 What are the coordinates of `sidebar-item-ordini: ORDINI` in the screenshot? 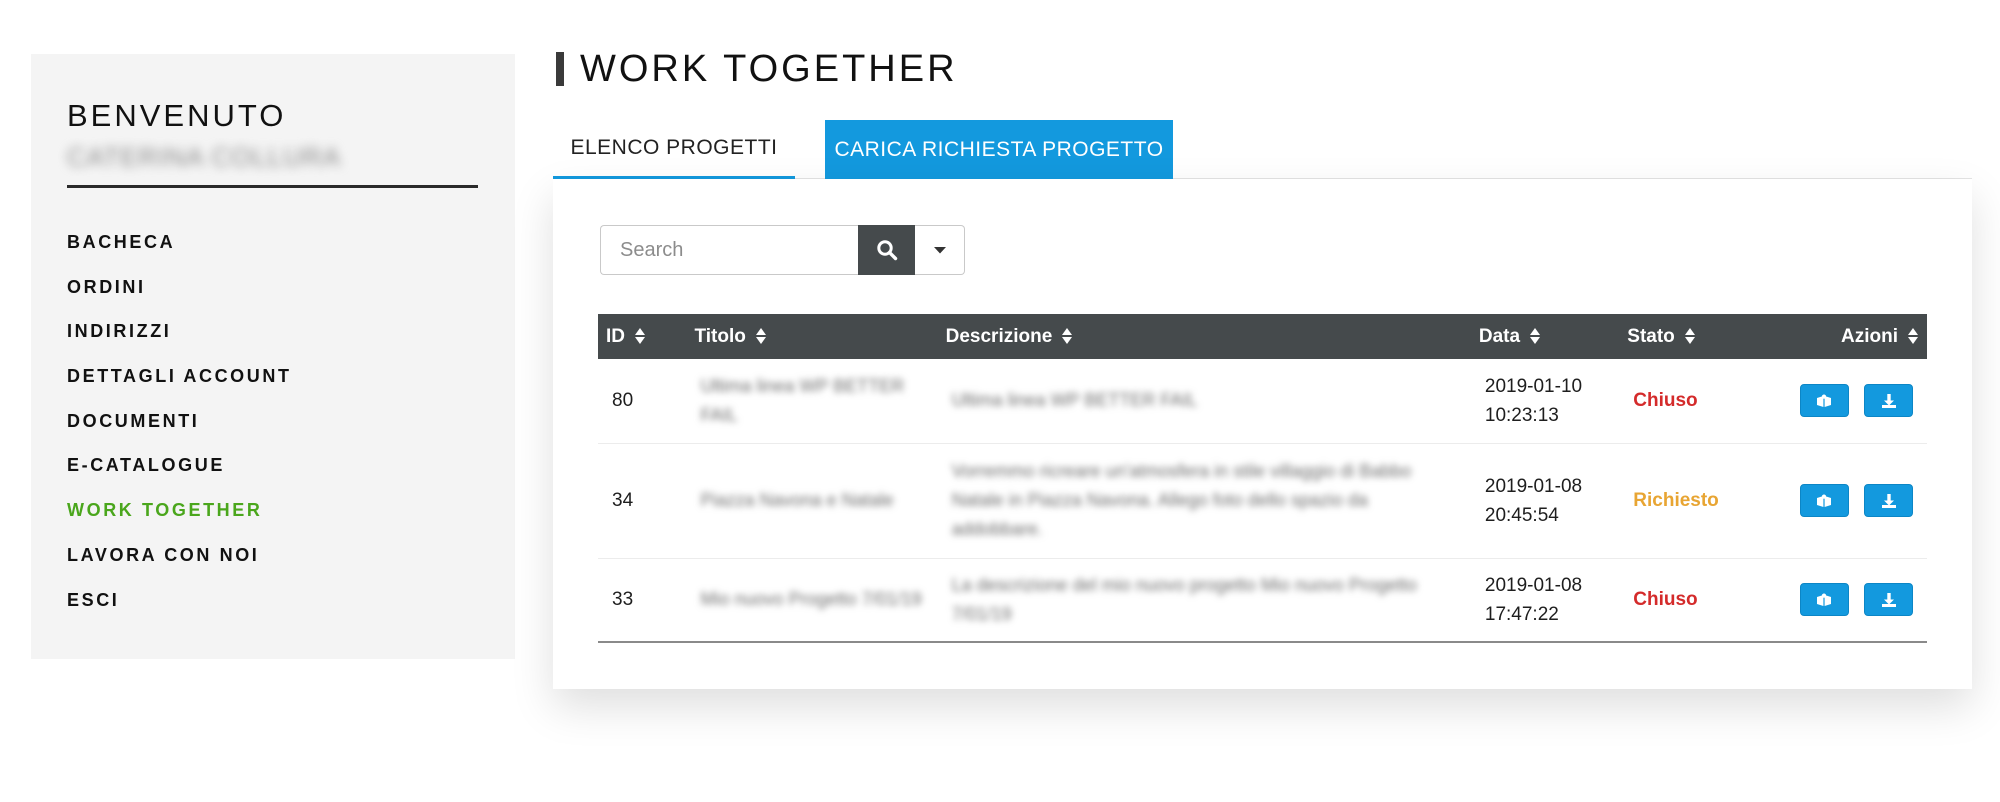 It's located at (179, 299).